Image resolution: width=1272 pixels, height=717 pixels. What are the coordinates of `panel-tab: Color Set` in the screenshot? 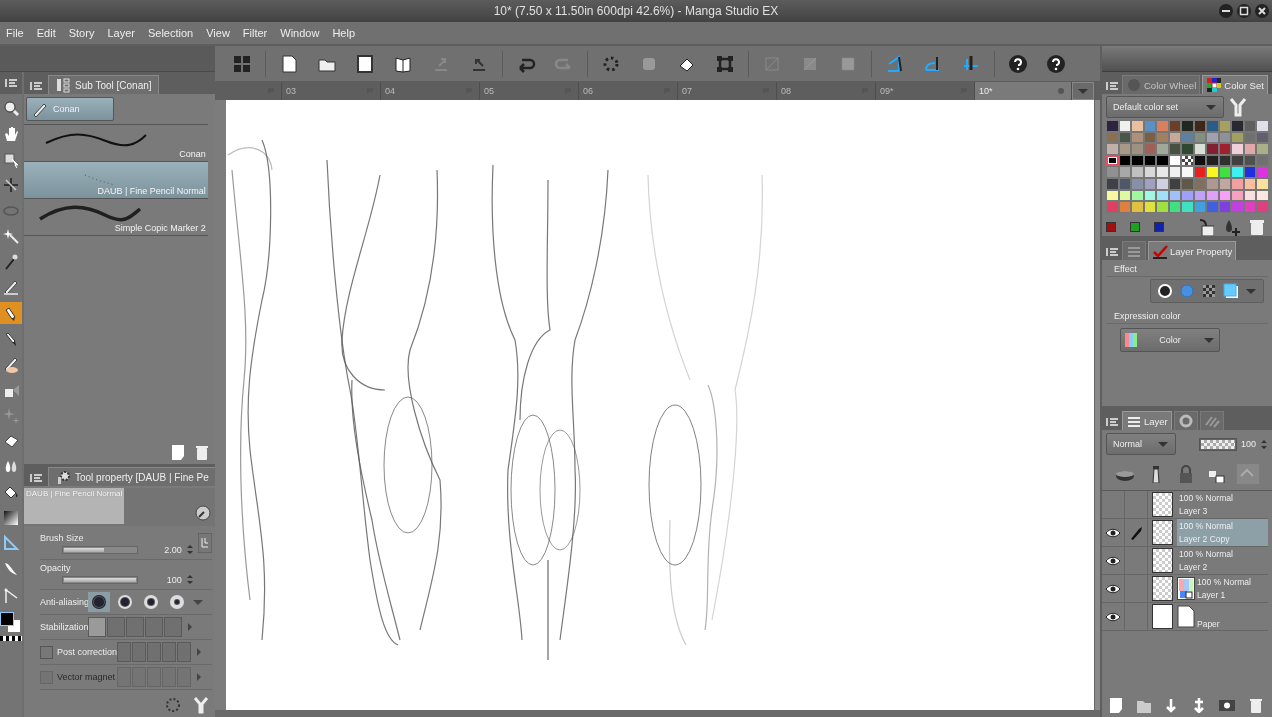 It's located at (1235, 84).